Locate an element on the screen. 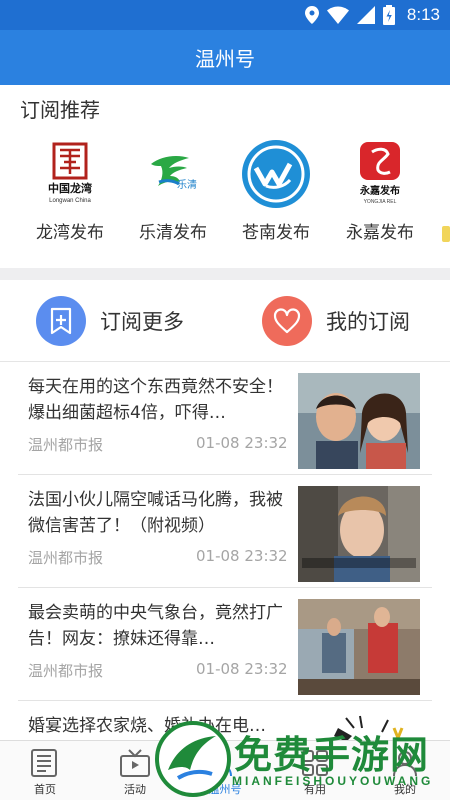 The height and width of the screenshot is (800, 450). tab-activity: 活动 is located at coordinates (135, 772).